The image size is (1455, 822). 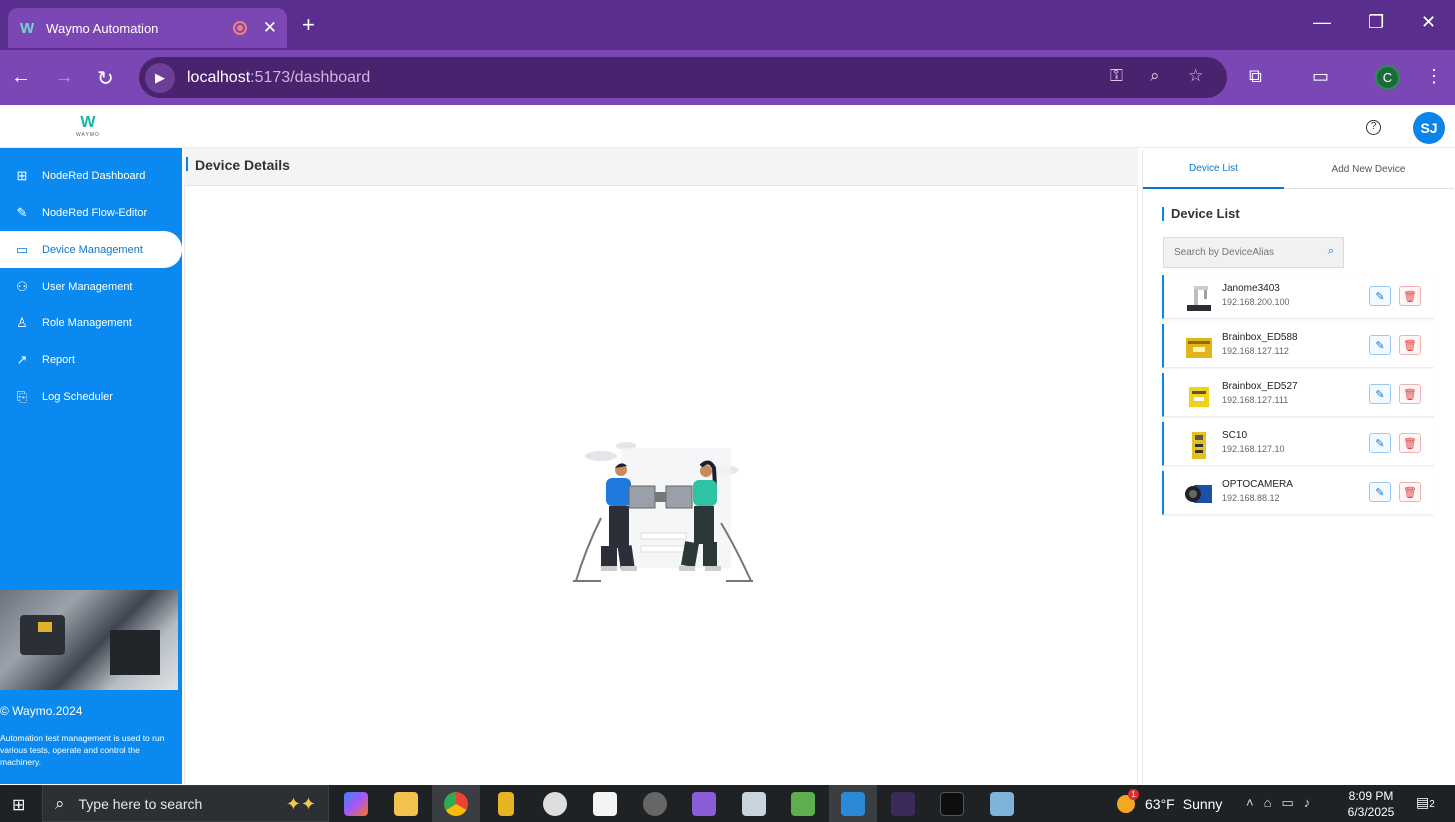 What do you see at coordinates (77, 396) in the screenshot?
I see `sidebar-item-label: Log Scheduler` at bounding box center [77, 396].